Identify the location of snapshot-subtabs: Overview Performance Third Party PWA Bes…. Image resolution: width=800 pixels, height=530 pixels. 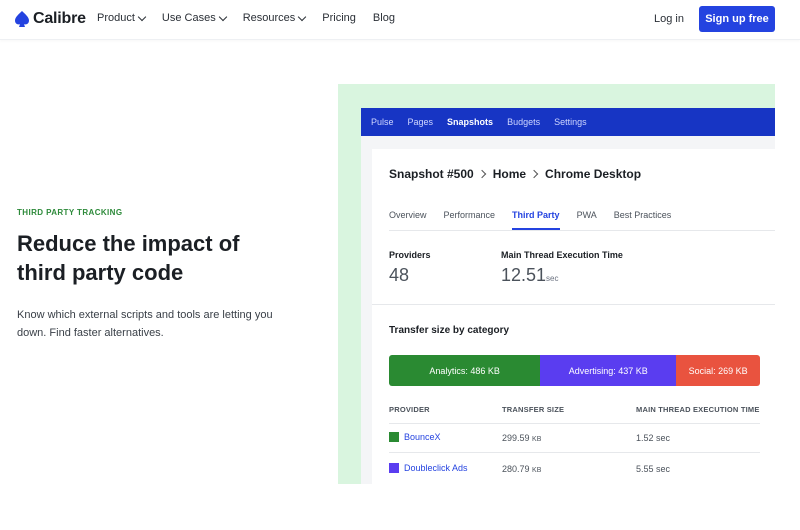
(582, 216).